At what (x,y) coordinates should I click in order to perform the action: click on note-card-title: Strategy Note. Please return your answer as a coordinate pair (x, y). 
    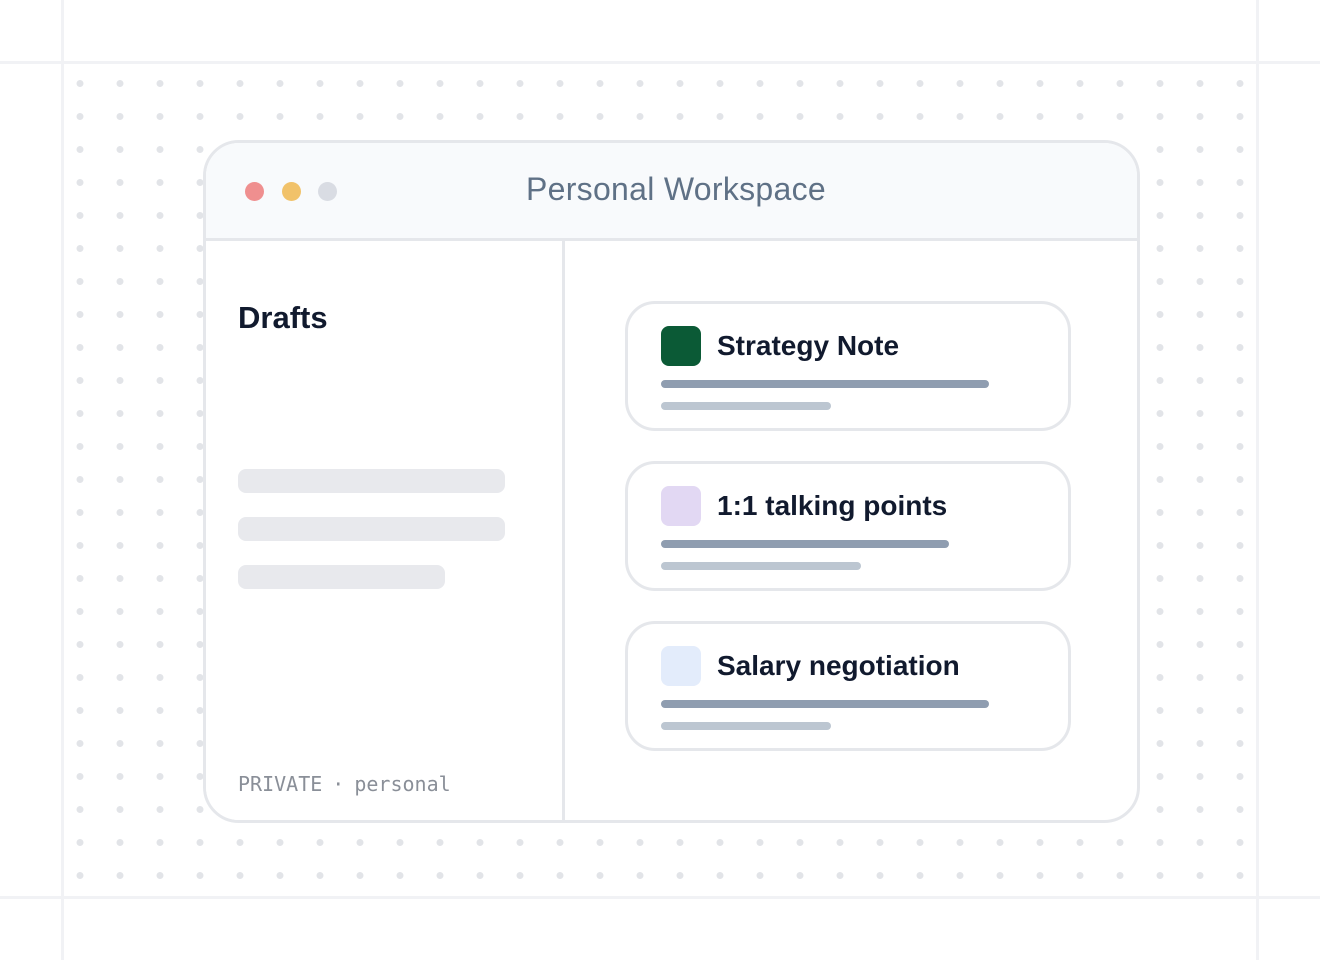
    Looking at the image, I should click on (808, 345).